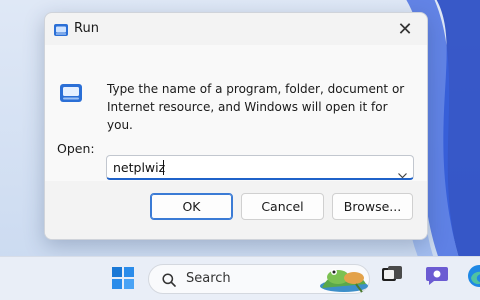 This screenshot has height=300, width=480. What do you see at coordinates (344, 279) in the screenshot?
I see `frog-illustration` at bounding box center [344, 279].